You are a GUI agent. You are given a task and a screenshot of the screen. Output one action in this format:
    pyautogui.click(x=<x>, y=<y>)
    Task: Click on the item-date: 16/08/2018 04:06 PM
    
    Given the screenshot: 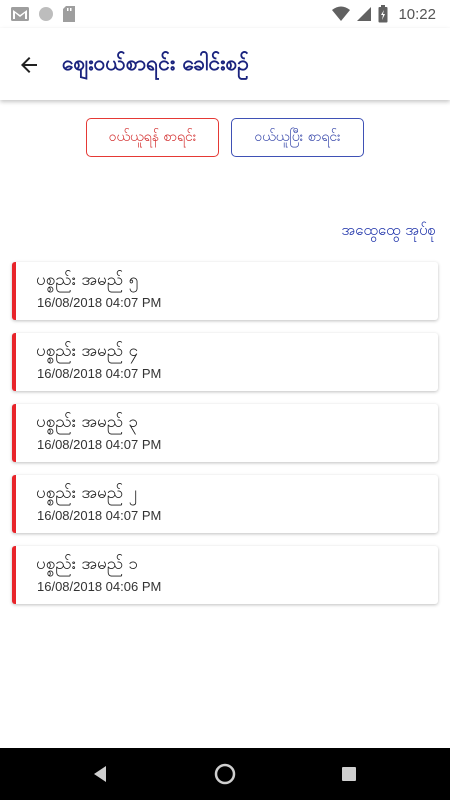 What is the action you would take?
    pyautogui.click(x=99, y=586)
    